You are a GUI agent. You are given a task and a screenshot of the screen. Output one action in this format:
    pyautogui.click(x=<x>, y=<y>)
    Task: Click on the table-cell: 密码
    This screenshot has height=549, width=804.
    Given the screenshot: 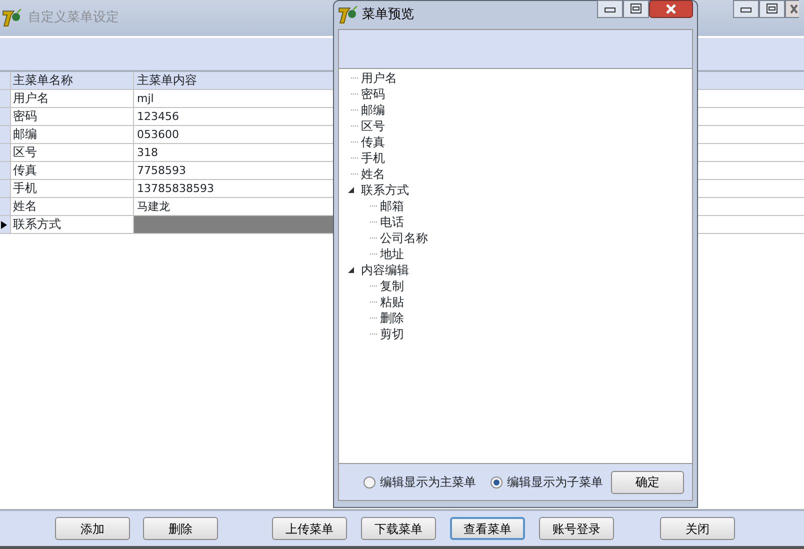 What is the action you would take?
    pyautogui.click(x=72, y=116)
    